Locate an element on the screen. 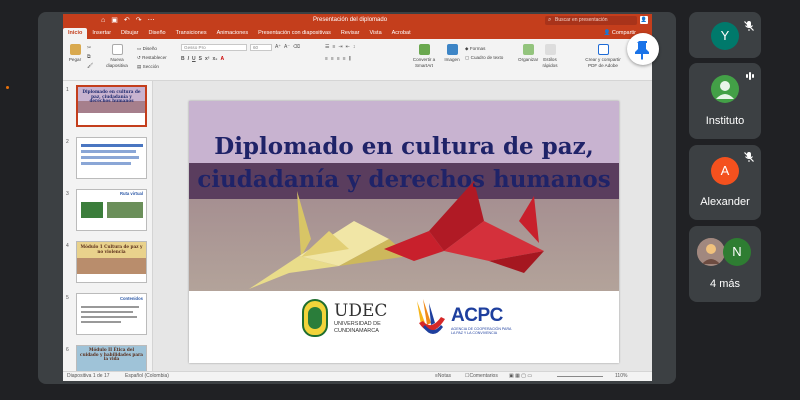  convert-smartart-label: Convertir a SmartArt is located at coordinates (424, 62).